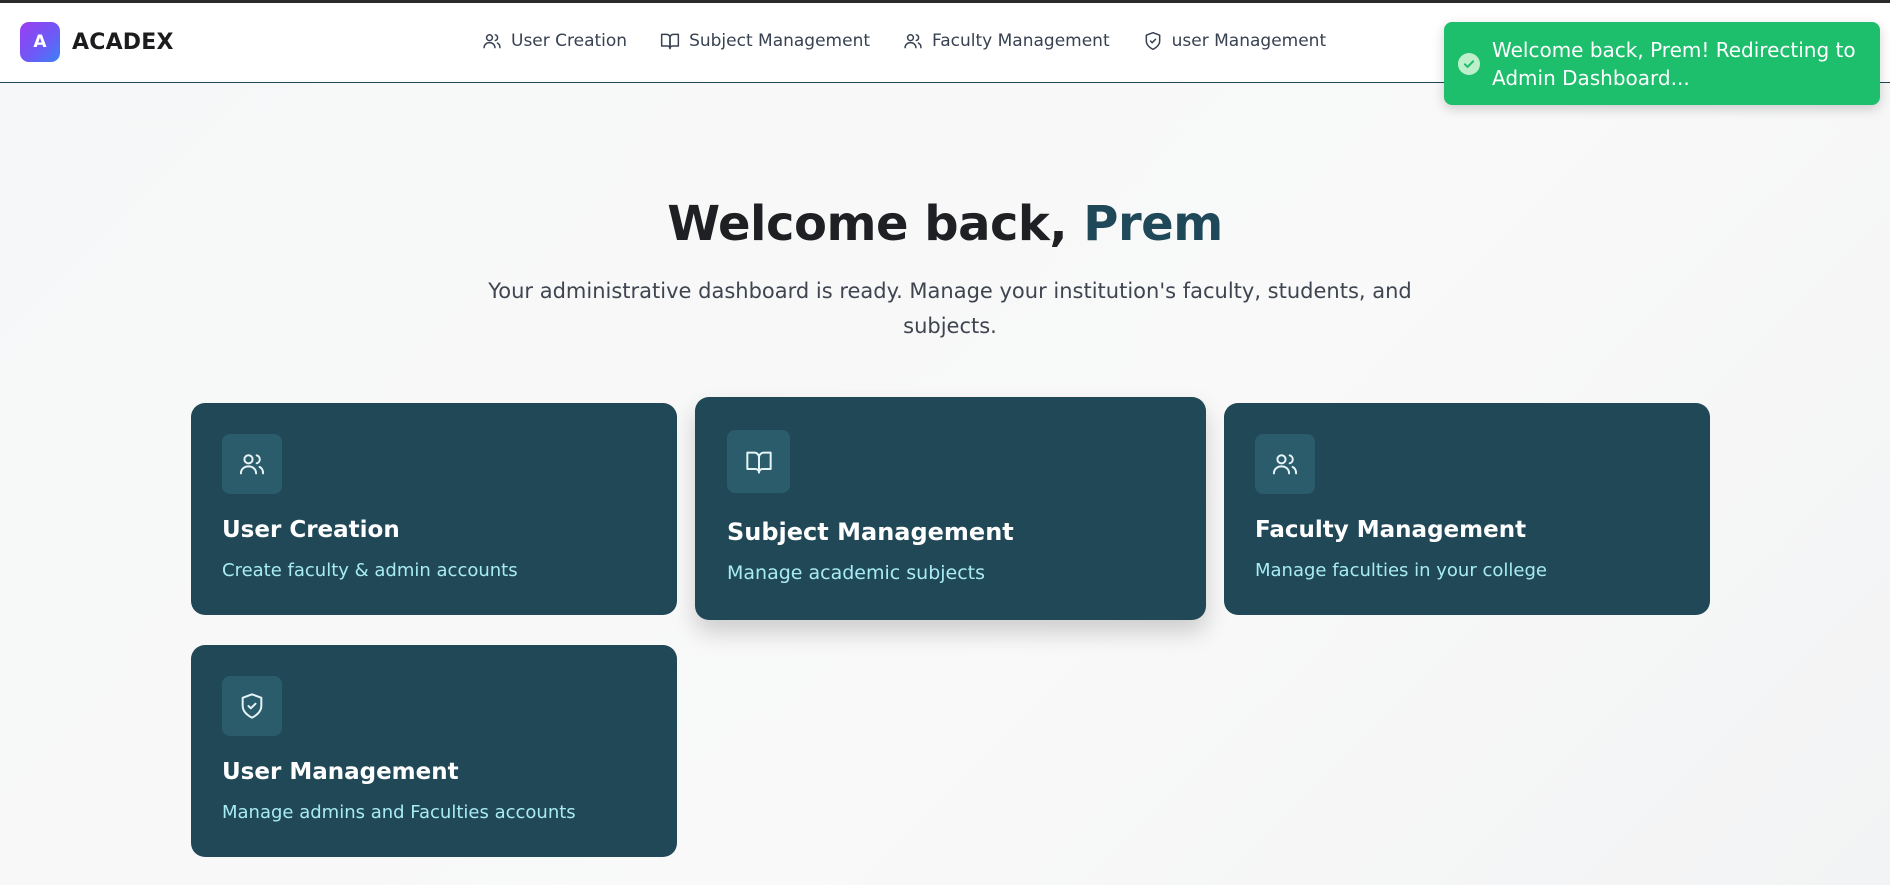 Image resolution: width=1890 pixels, height=885 pixels. Describe the element at coordinates (1249, 41) in the screenshot. I see `nav-item-label: user Management` at that location.